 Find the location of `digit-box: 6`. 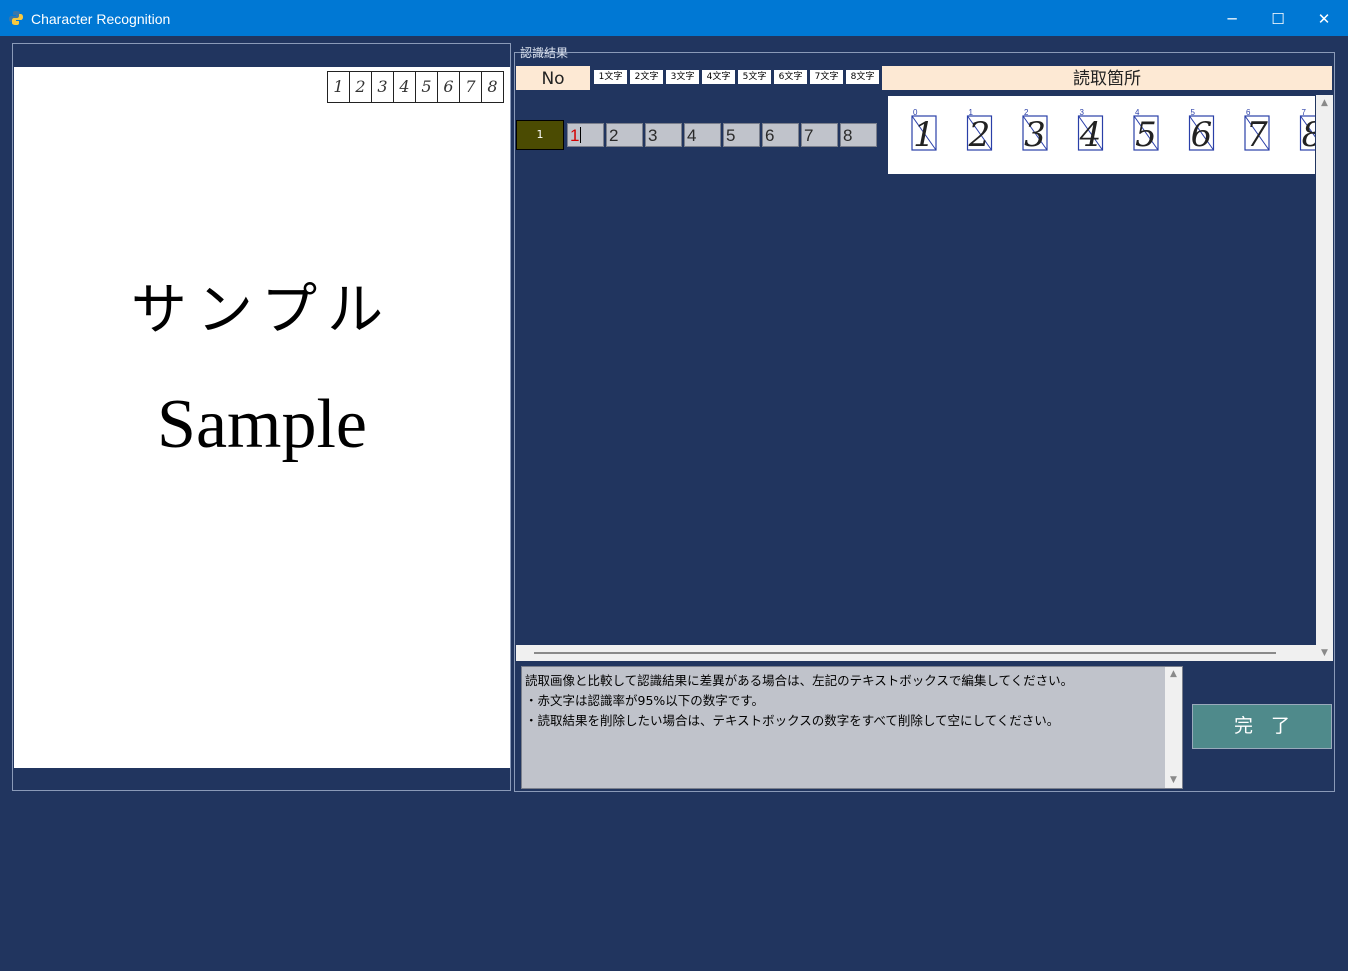

digit-box: 6 is located at coordinates (449, 87).